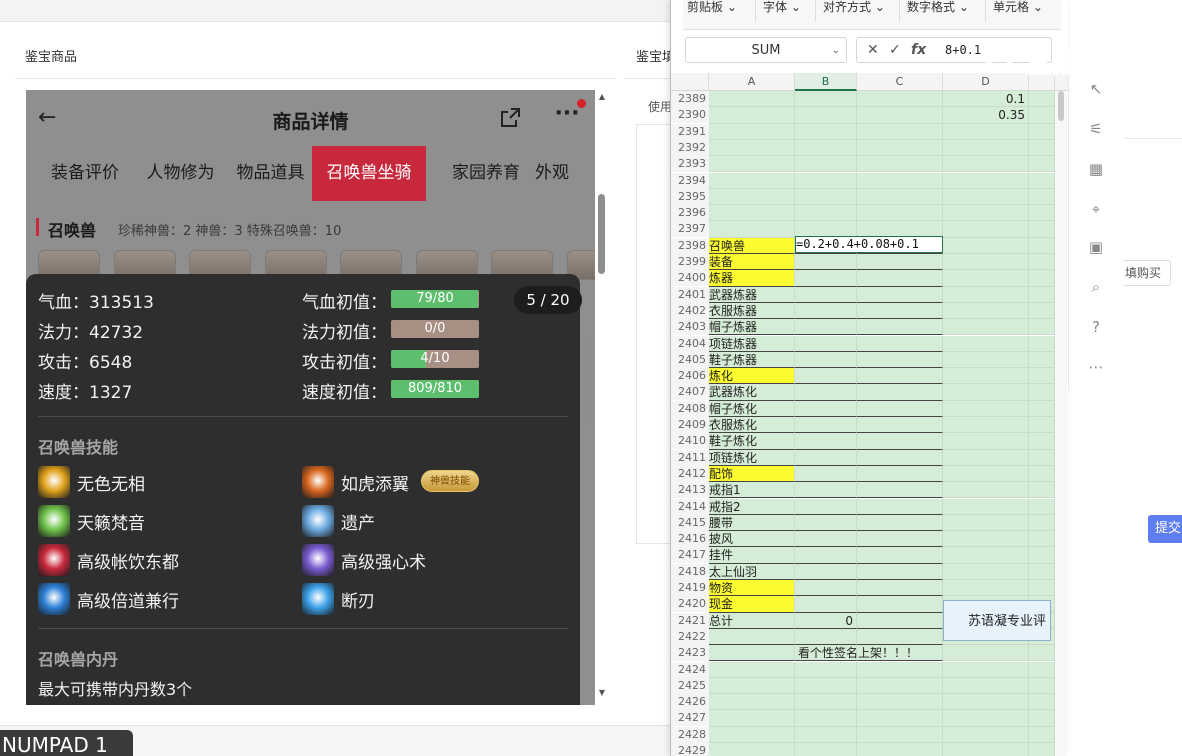 The image size is (1182, 756). I want to click on row-number: 2399, so click(690, 262).